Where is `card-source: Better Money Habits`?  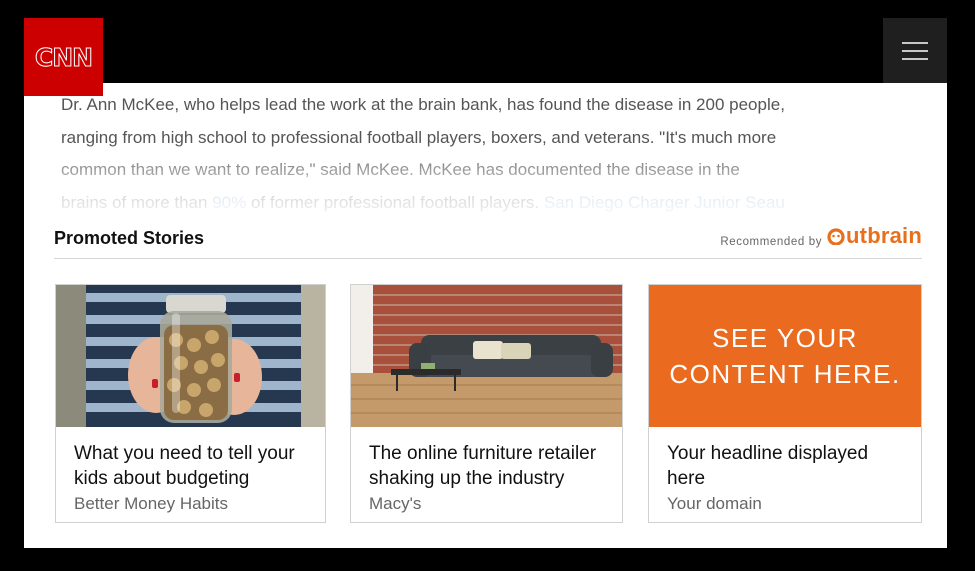 card-source: Better Money Habits is located at coordinates (151, 503).